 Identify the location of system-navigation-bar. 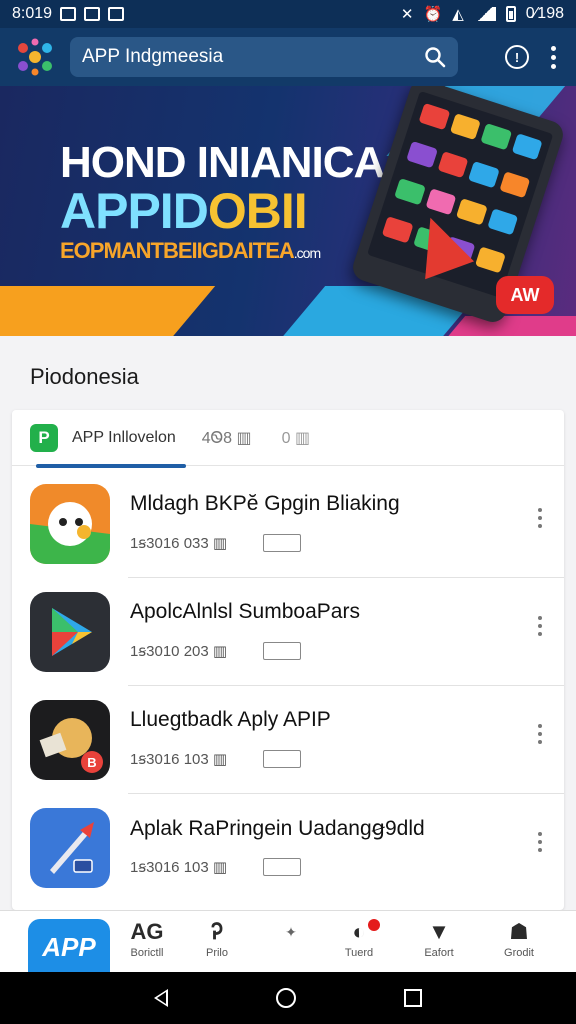
(288, 998).